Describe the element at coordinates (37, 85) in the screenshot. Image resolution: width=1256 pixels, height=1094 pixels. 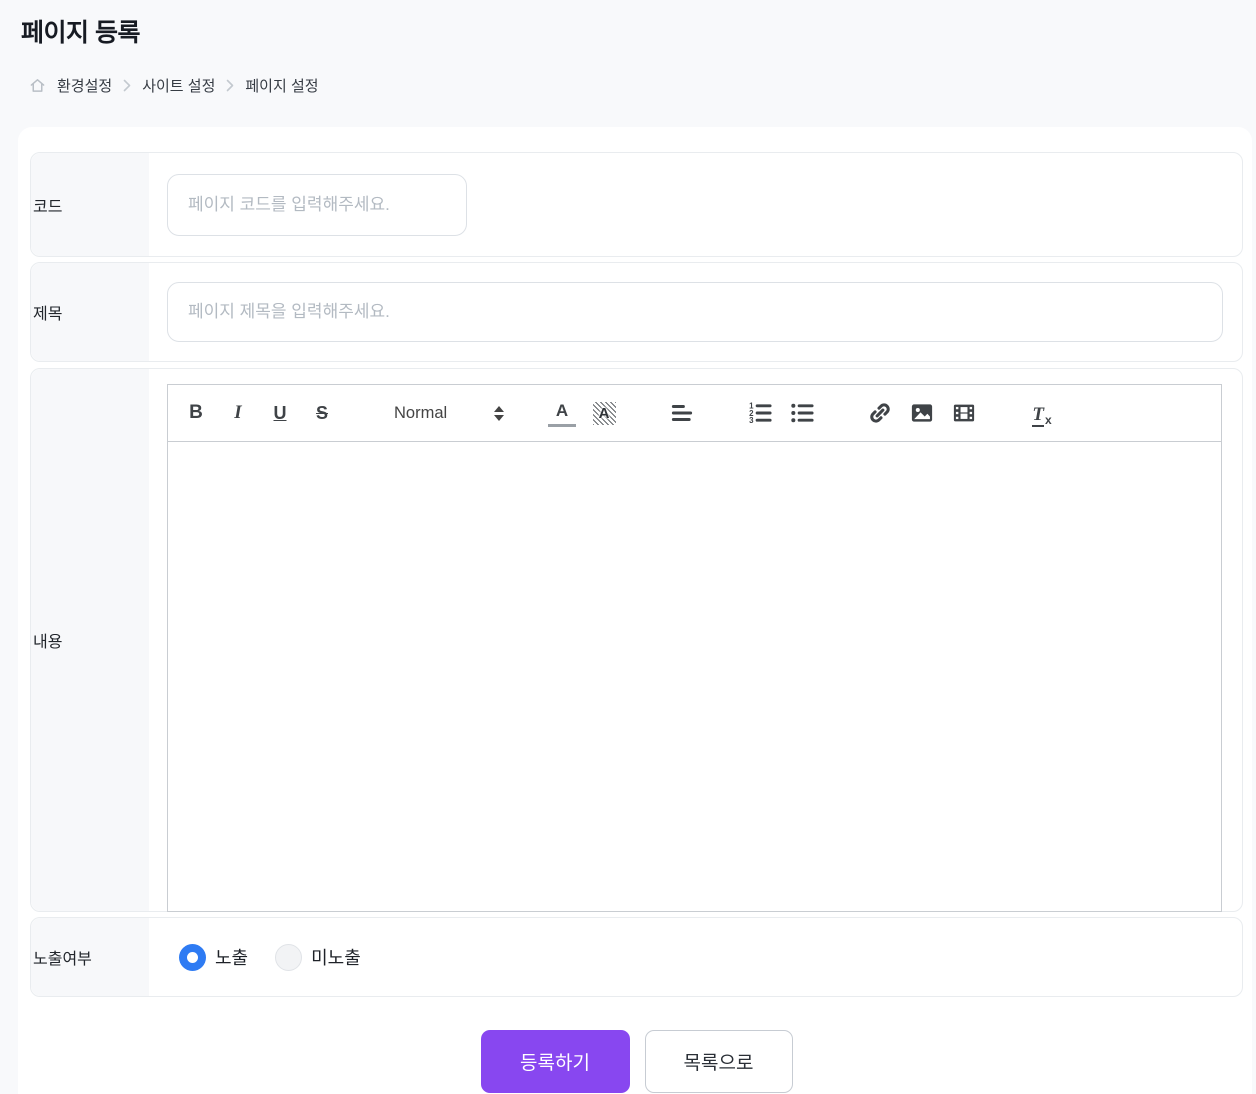
I see `home-icon` at that location.